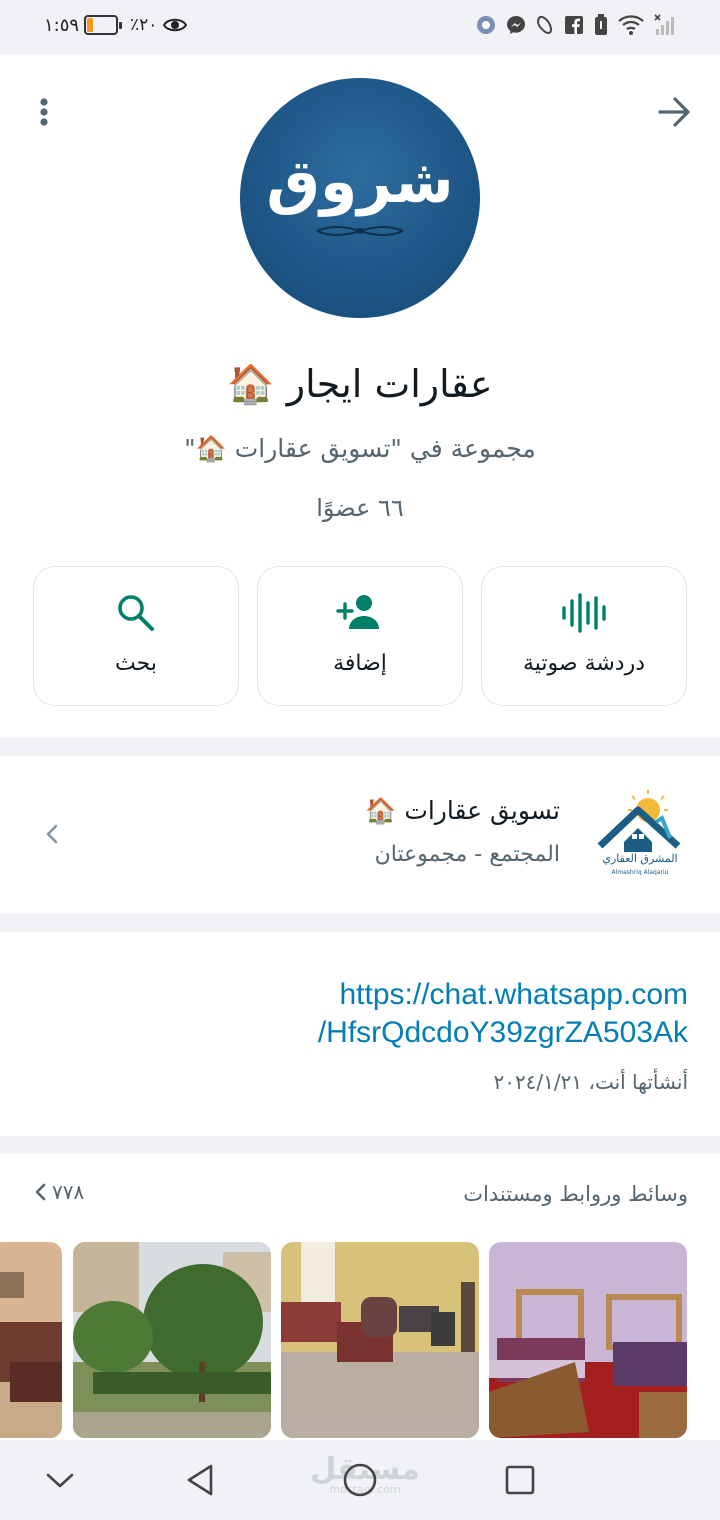 This screenshot has height=1520, width=720. What do you see at coordinates (136, 613) in the screenshot?
I see `search-icon` at bounding box center [136, 613].